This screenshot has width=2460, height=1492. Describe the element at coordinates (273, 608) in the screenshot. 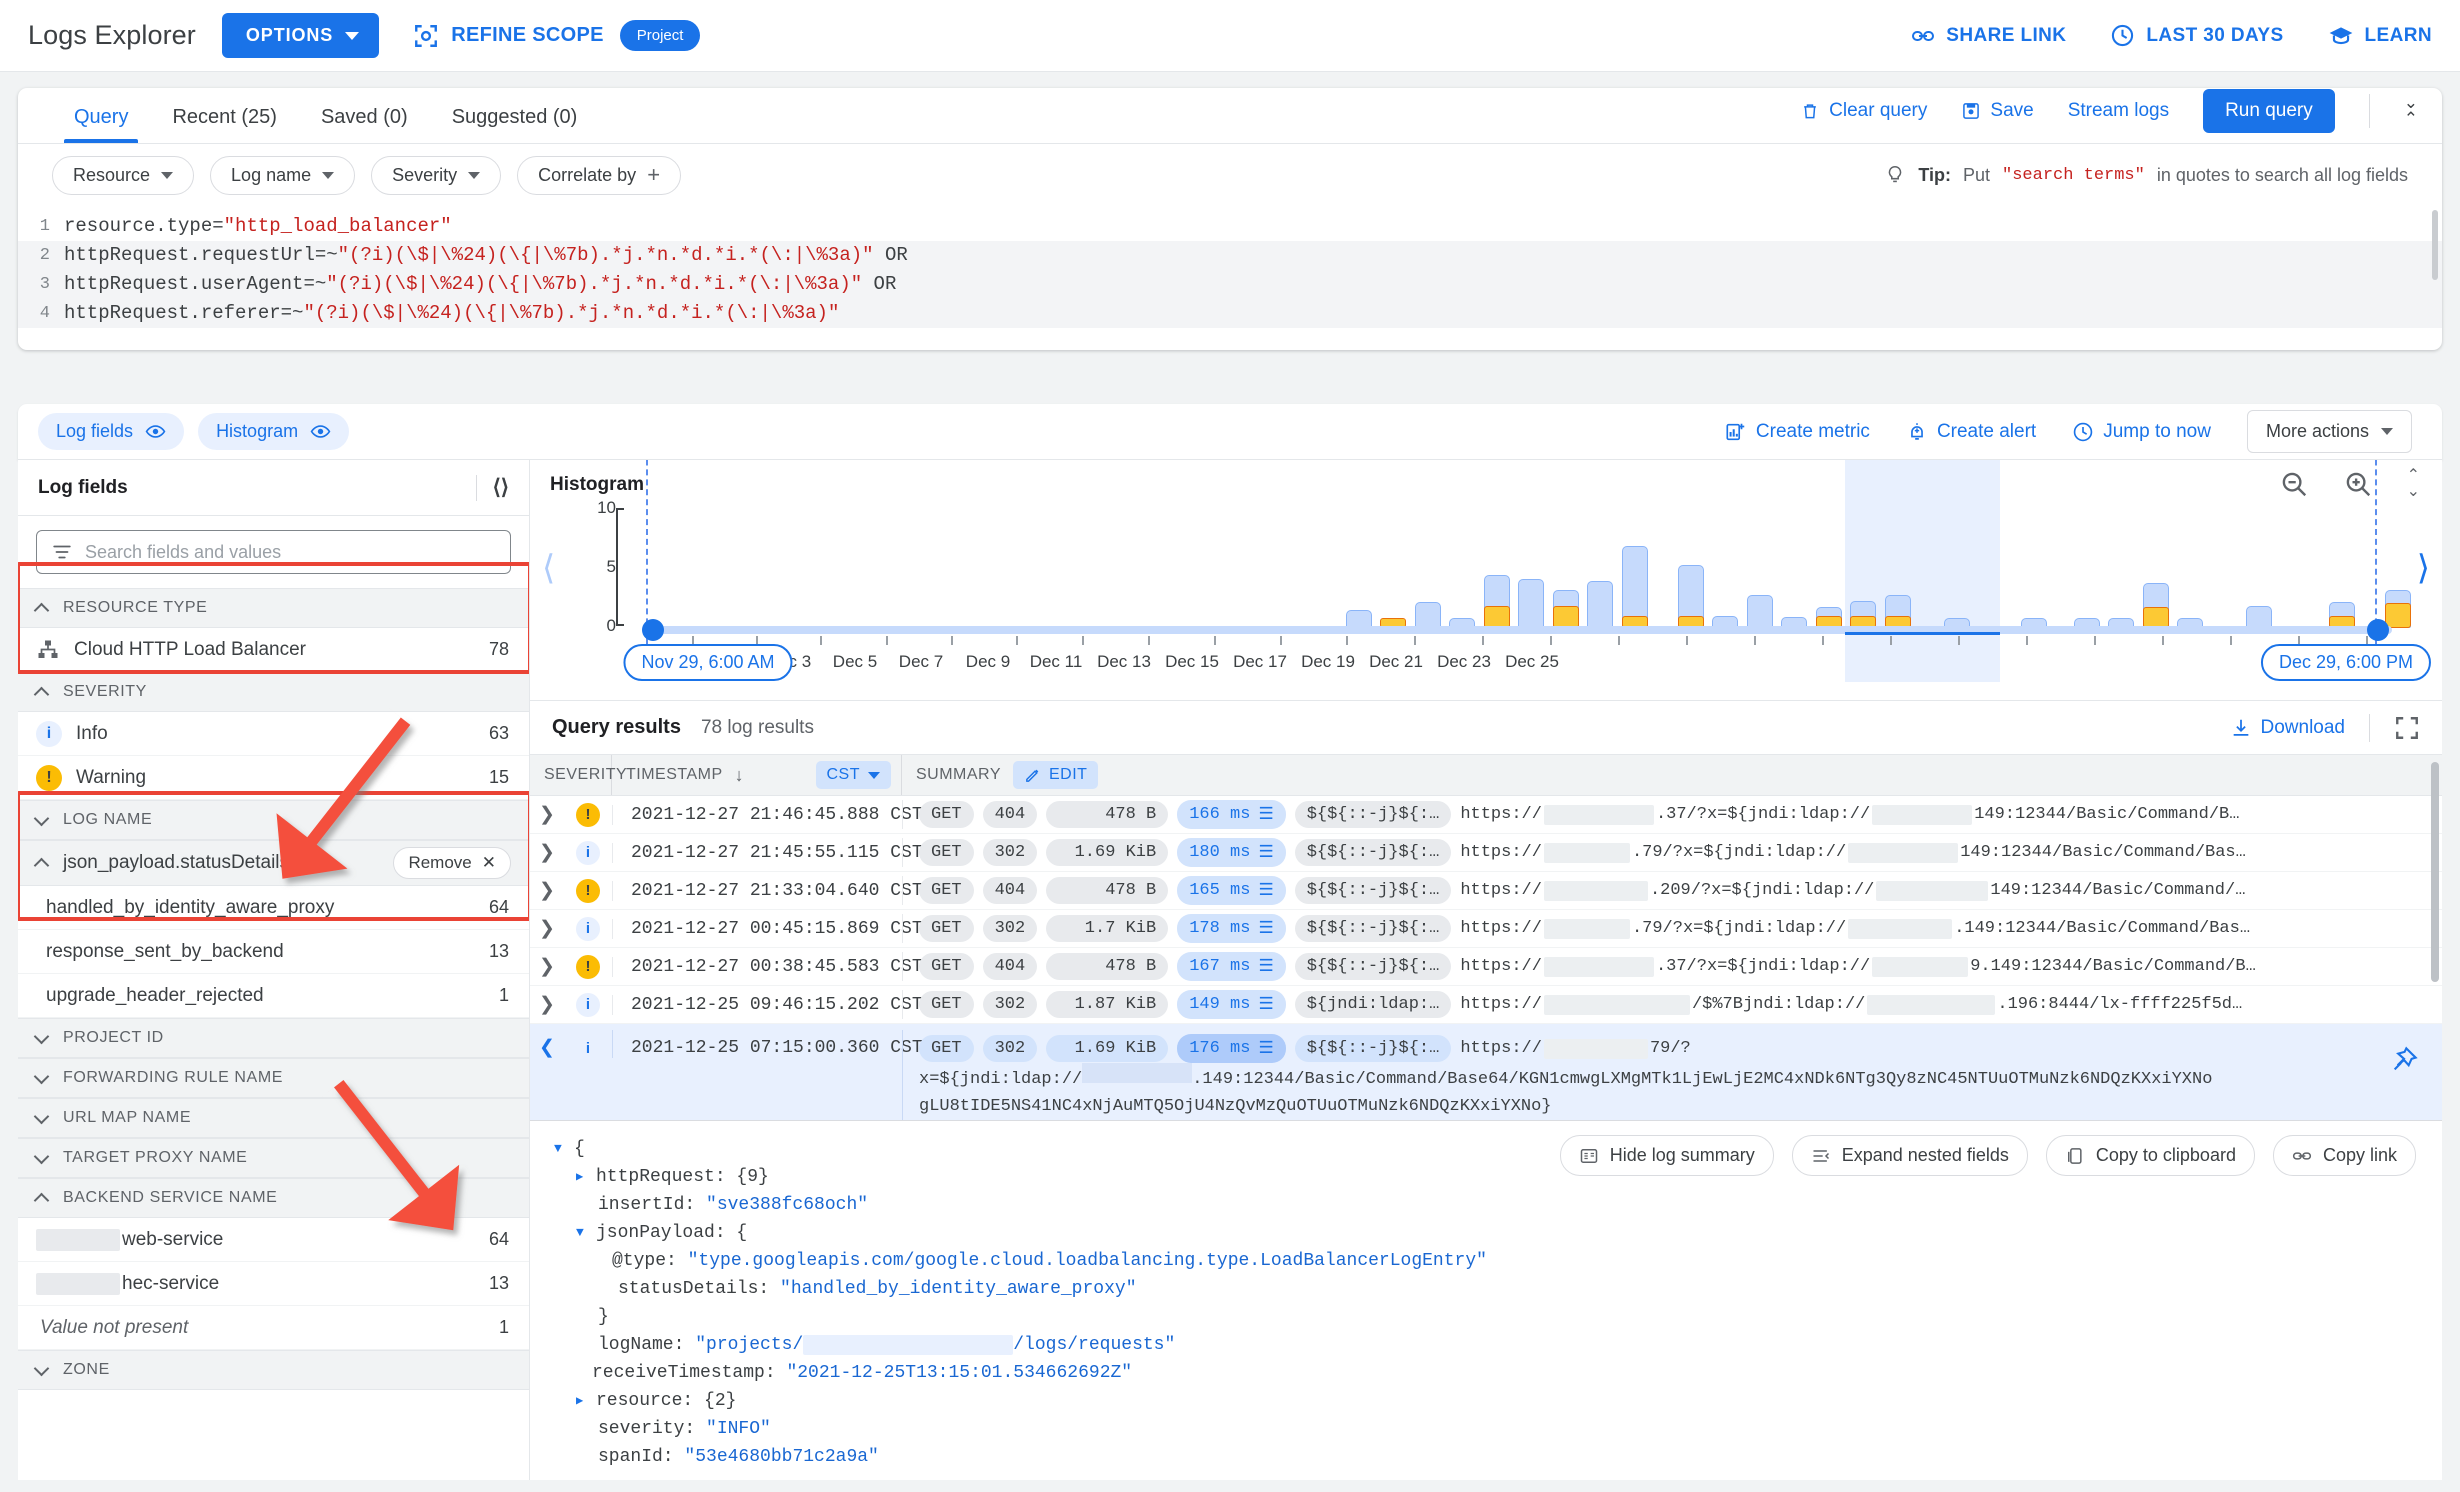

I see `sidebar-section-resource-type: RESOURCE TYPE` at that location.